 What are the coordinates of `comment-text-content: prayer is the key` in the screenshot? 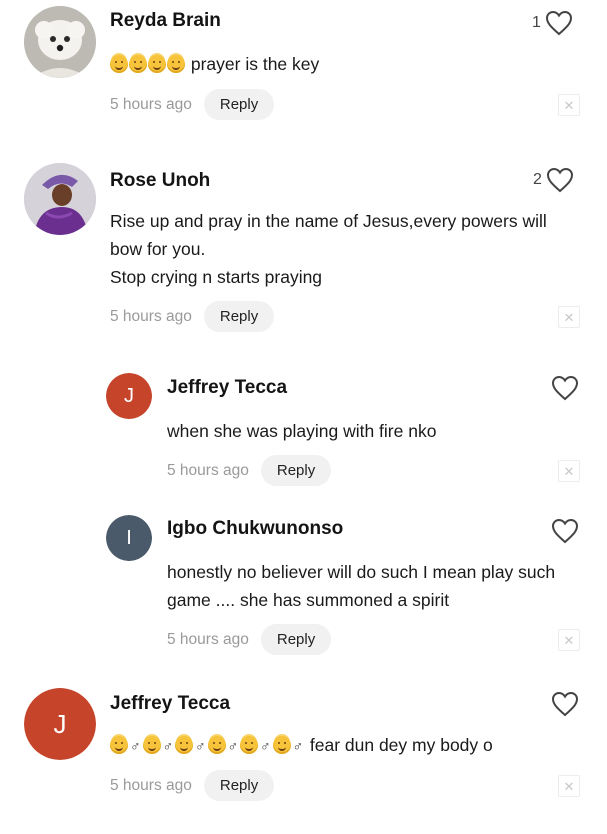 It's located at (255, 64).